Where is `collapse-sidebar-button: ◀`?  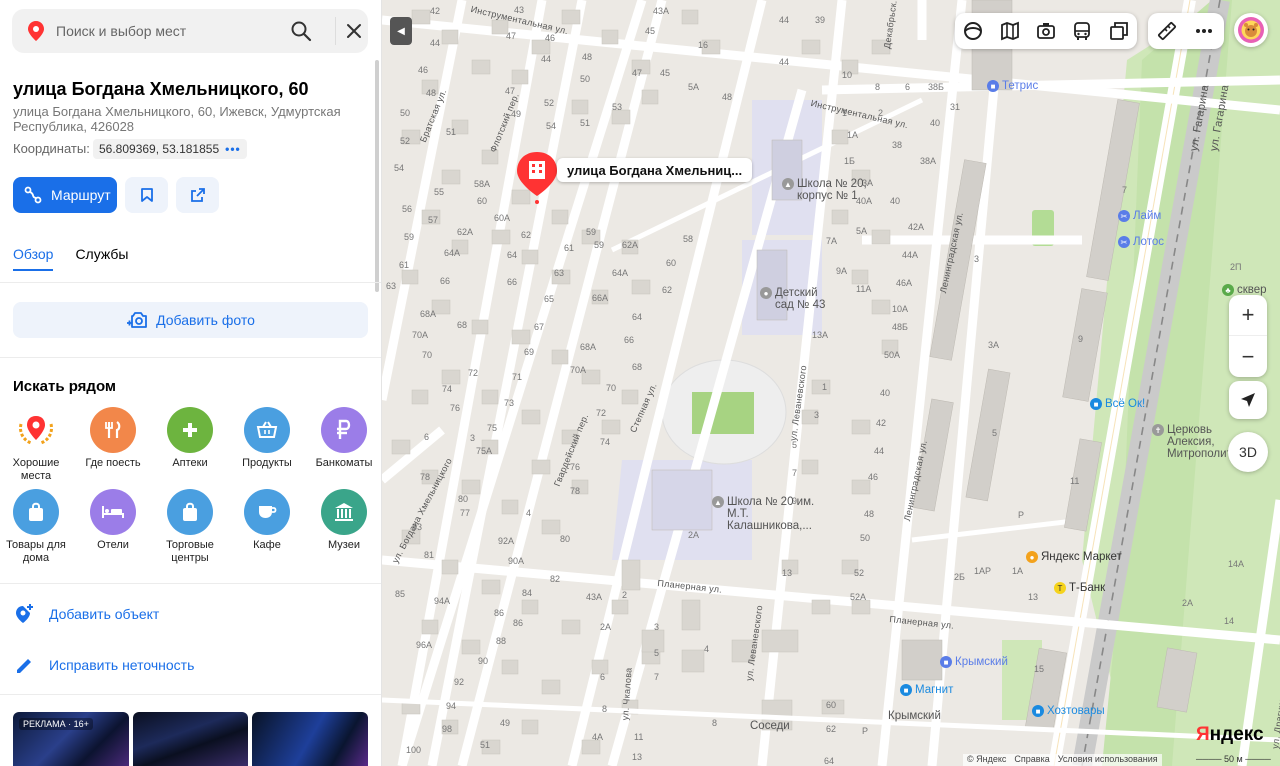 collapse-sidebar-button: ◀ is located at coordinates (401, 31).